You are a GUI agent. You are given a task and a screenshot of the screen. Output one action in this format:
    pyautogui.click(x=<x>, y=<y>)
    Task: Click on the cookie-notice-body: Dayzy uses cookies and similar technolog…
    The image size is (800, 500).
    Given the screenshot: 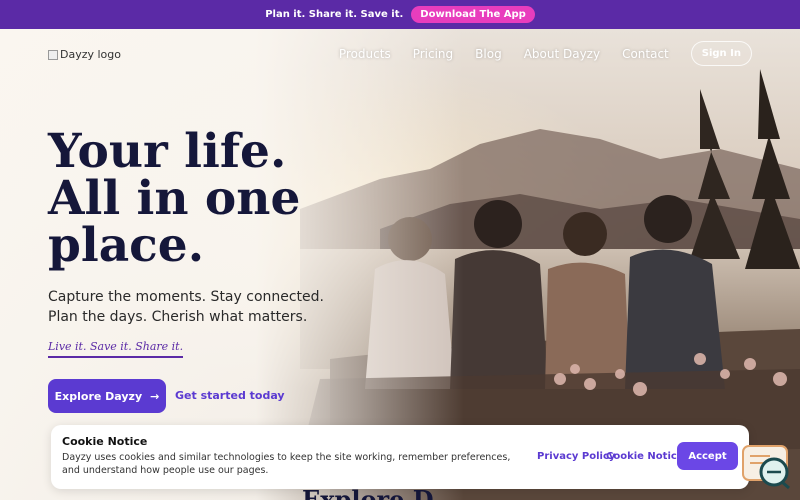 What is the action you would take?
    pyautogui.click(x=286, y=464)
    